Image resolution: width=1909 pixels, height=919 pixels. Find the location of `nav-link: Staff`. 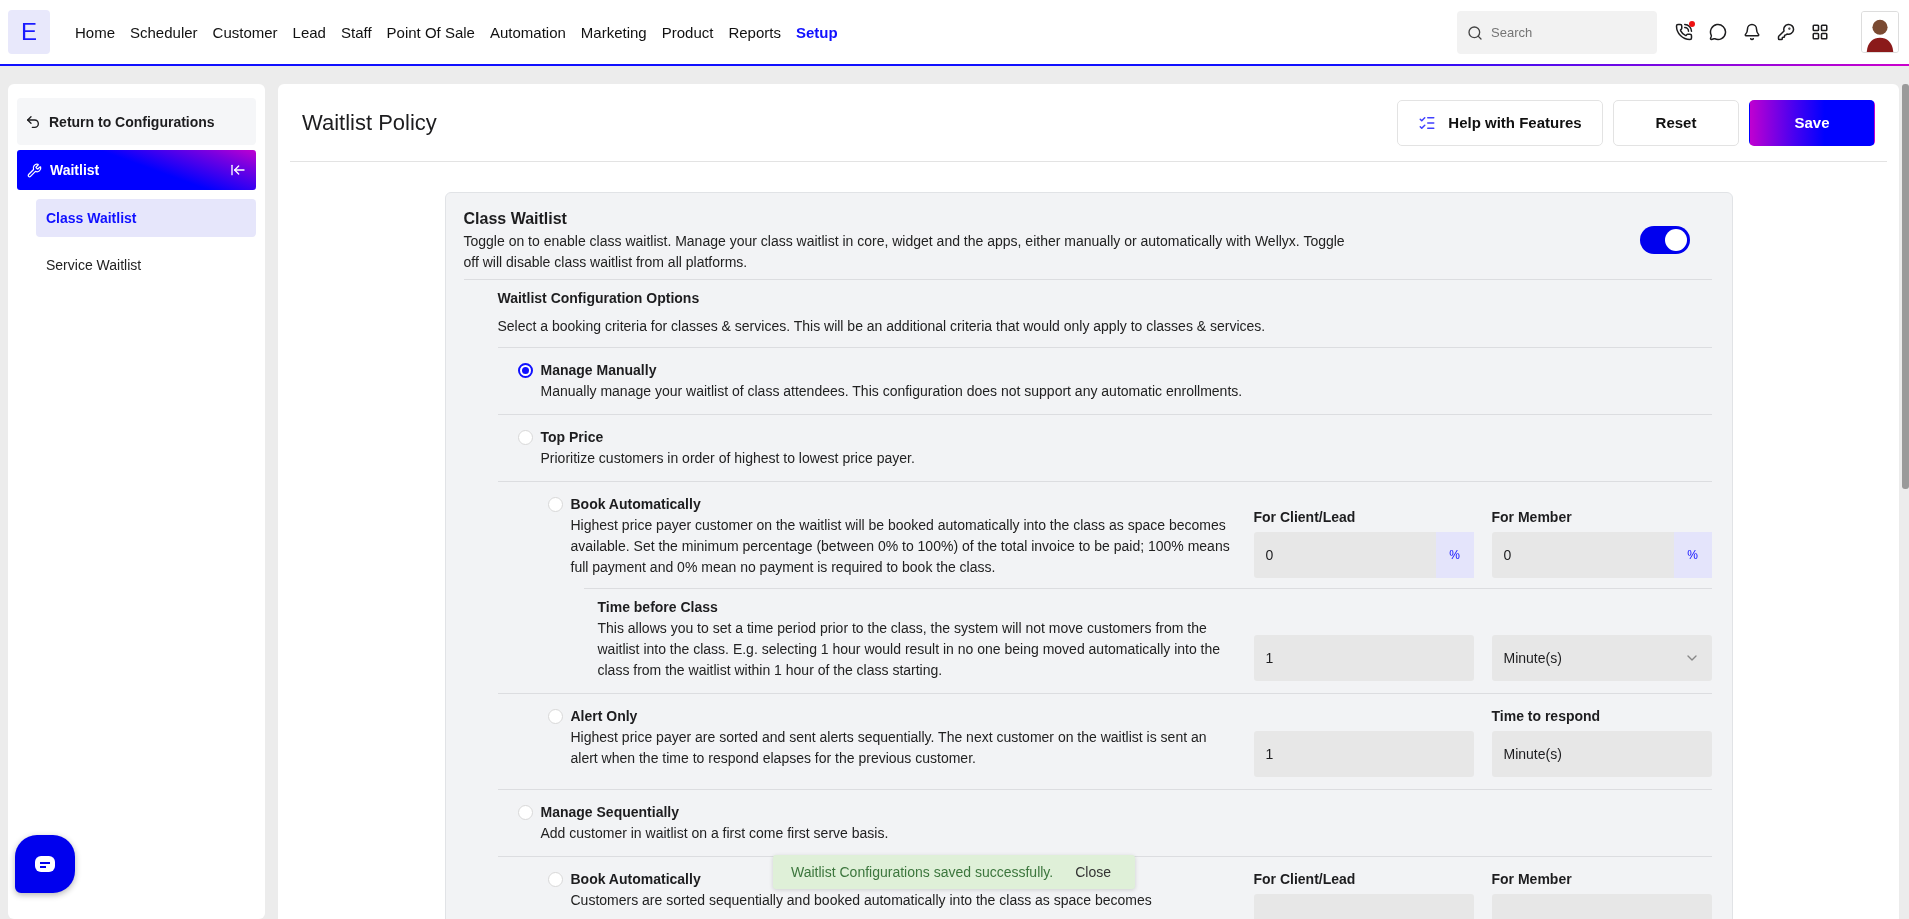

nav-link: Staff is located at coordinates (356, 32).